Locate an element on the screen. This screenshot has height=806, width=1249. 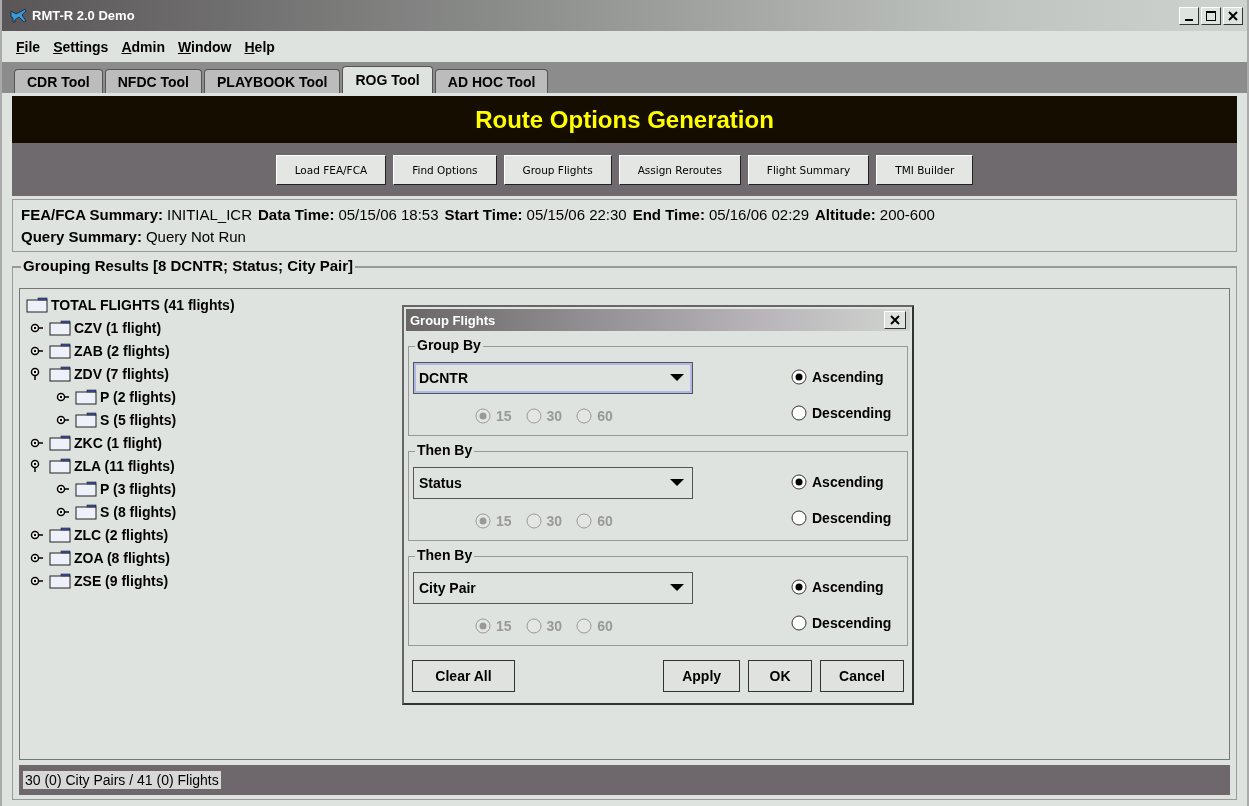
tree-item: P (3 flights) is located at coordinates (138, 488).